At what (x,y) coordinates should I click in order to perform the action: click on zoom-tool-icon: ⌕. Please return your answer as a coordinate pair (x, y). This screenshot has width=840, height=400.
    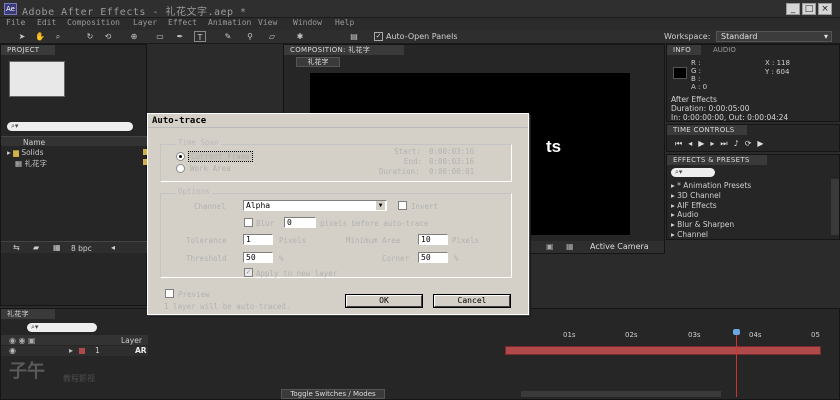
    Looking at the image, I should click on (58, 36).